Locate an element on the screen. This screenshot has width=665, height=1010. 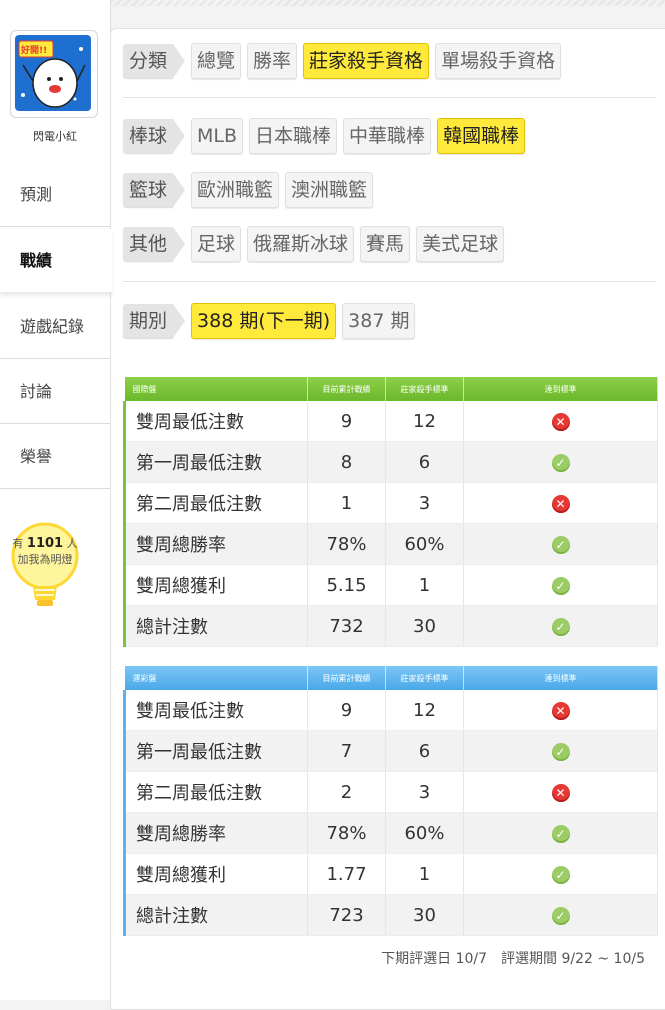
filter-chip-soccer: 足球 is located at coordinates (216, 244).